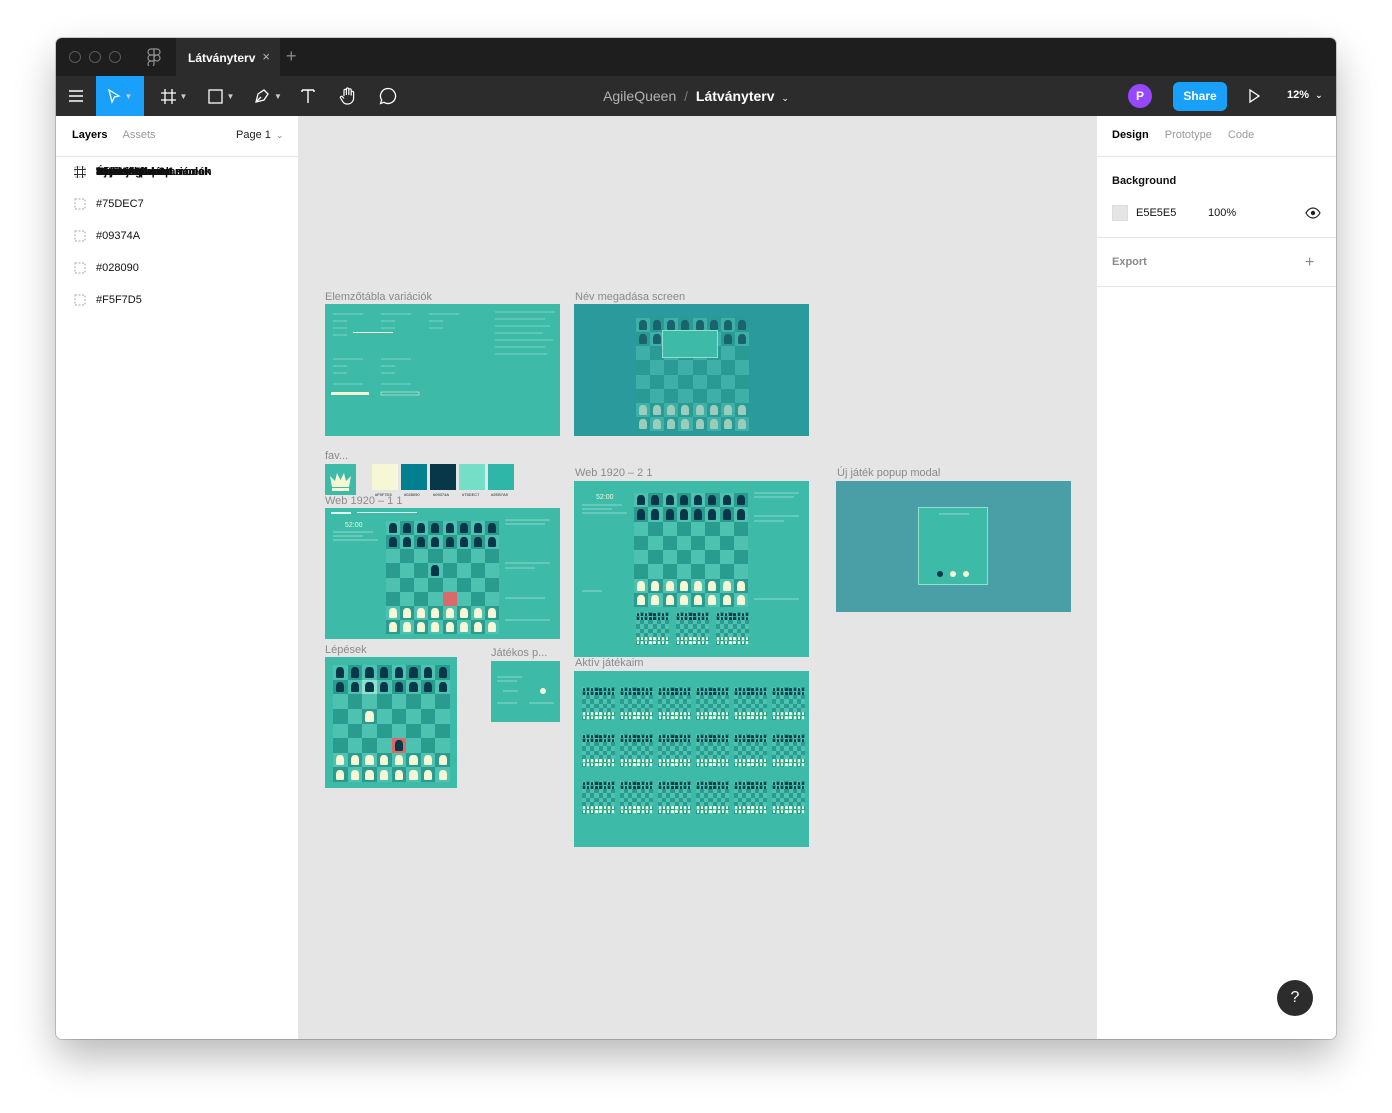  What do you see at coordinates (177, 204) in the screenshot?
I see `layer-item: #75DEC7` at bounding box center [177, 204].